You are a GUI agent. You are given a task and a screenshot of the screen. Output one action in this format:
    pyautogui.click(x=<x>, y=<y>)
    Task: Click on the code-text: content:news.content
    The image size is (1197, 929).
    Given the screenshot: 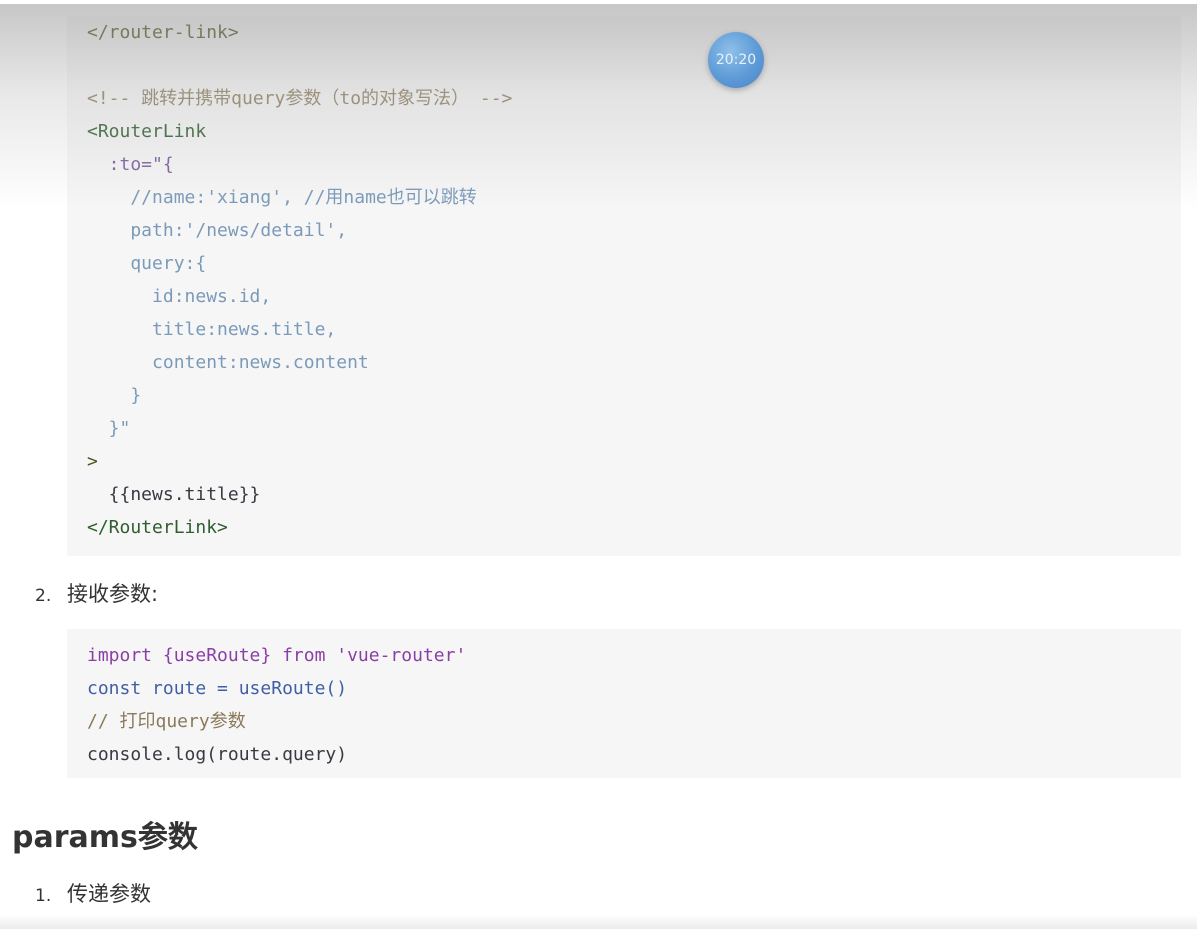 What is the action you would take?
    pyautogui.click(x=228, y=362)
    